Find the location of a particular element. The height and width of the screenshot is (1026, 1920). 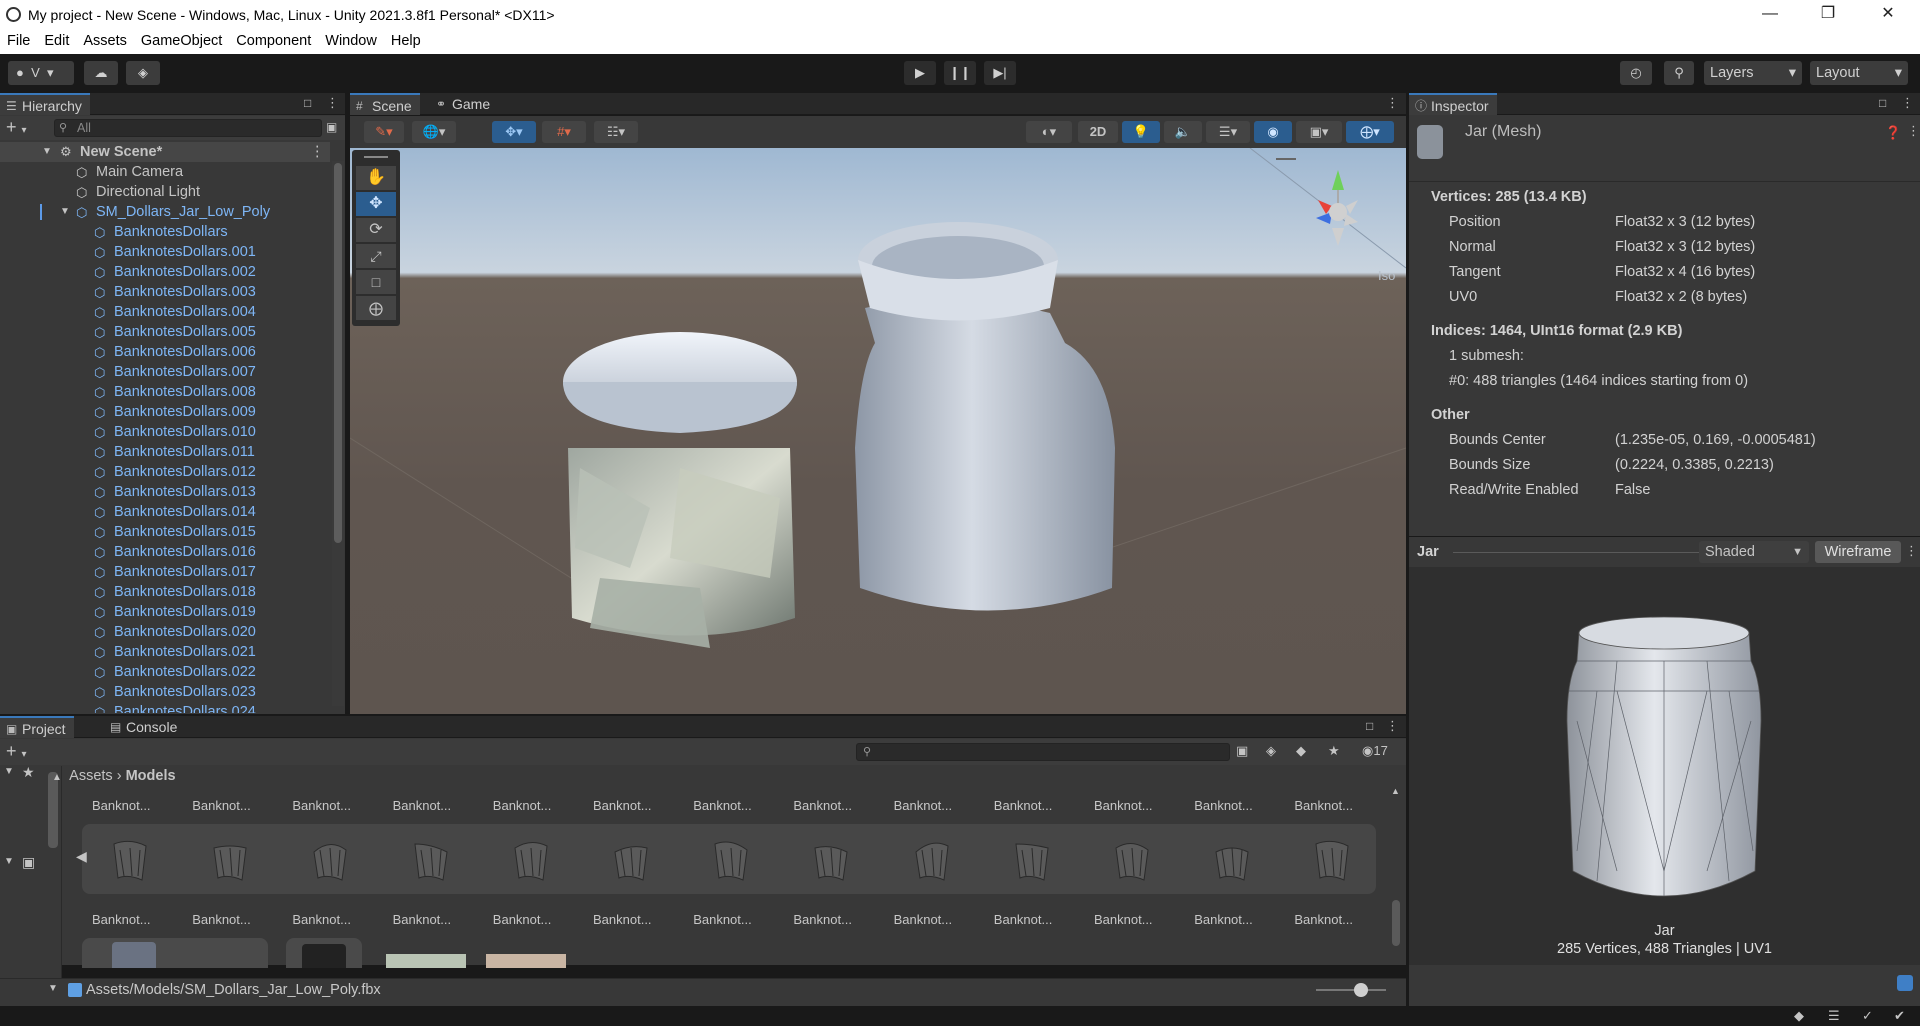

hierarchy-child-item: ⬡ BanknotesDollars.008 is located at coordinates (165, 392).